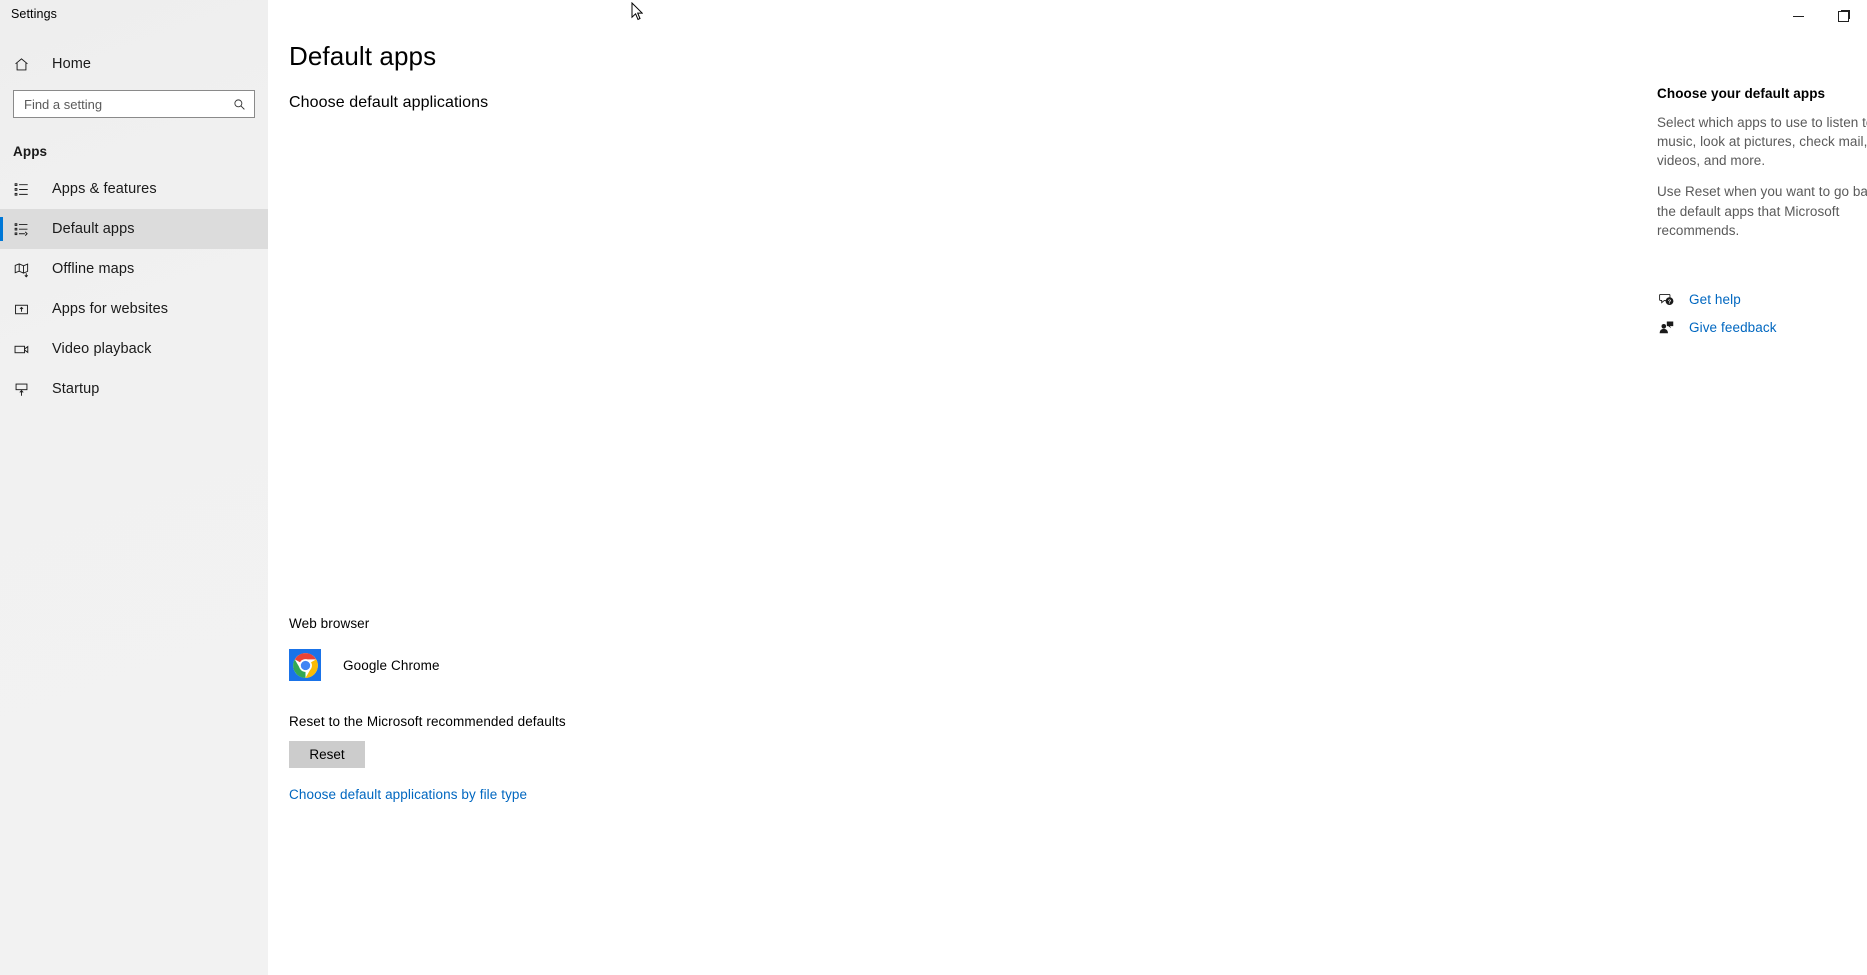  I want to click on sidebar-item-apps-for-websites: Apps for websites, so click(134, 309).